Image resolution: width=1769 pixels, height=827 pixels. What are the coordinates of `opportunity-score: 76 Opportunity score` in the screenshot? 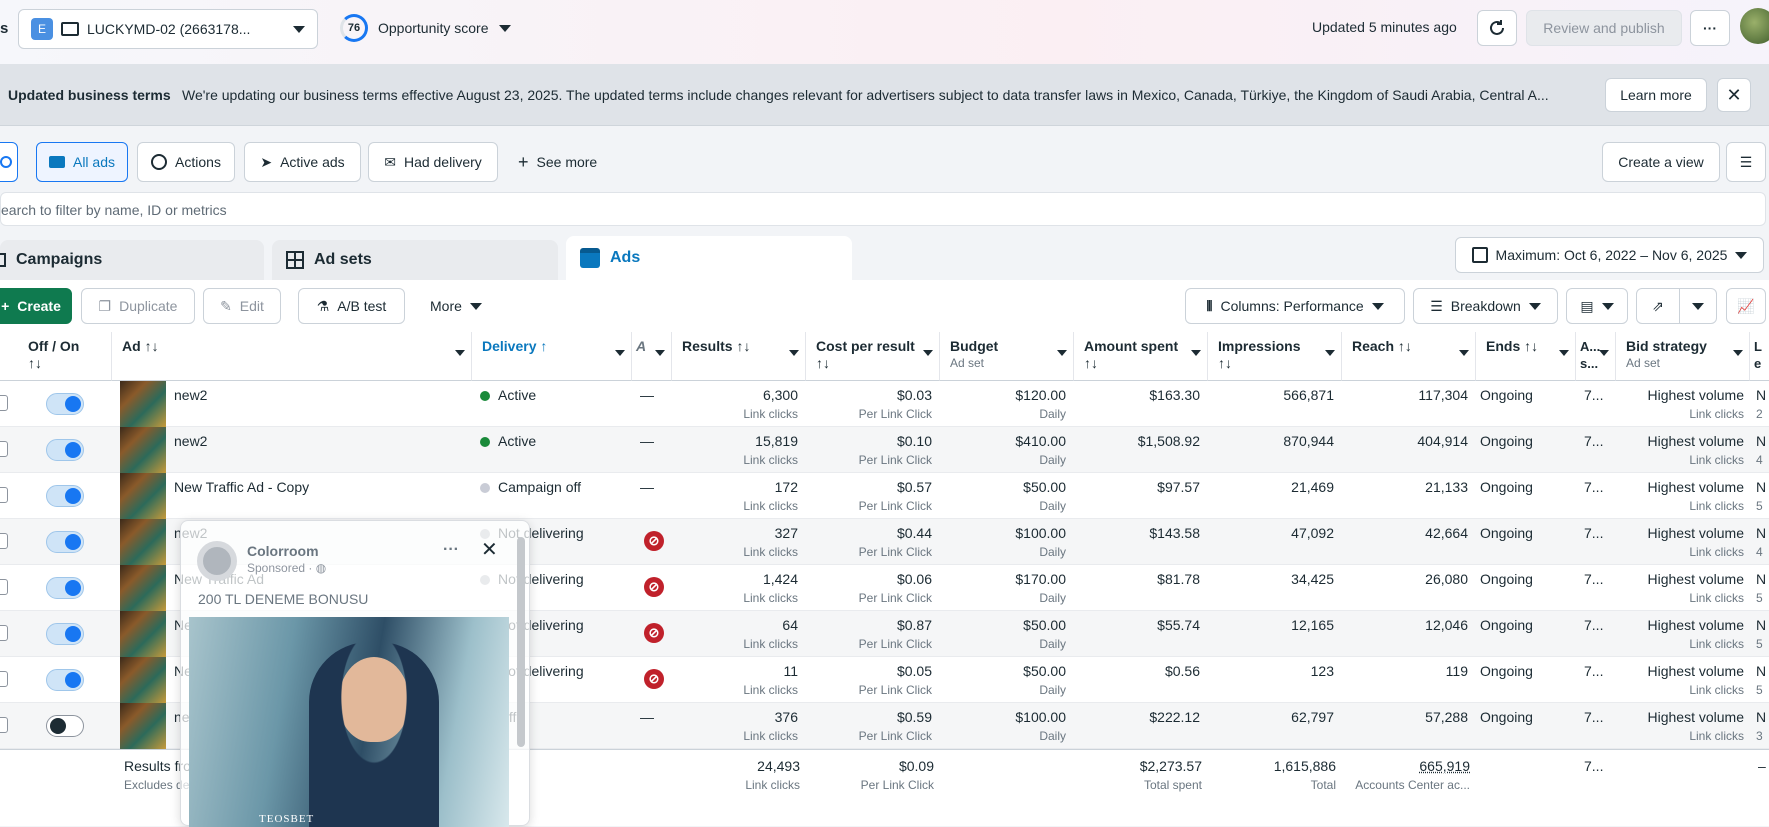 It's located at (425, 28).